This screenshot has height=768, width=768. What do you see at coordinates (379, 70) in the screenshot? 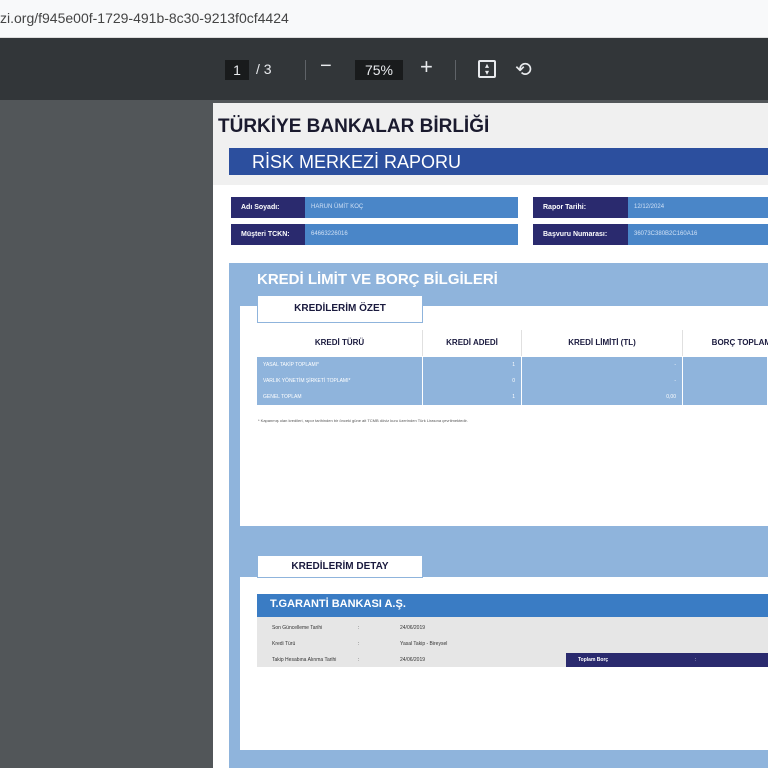
I see `zoom-level-input: 75%` at bounding box center [379, 70].